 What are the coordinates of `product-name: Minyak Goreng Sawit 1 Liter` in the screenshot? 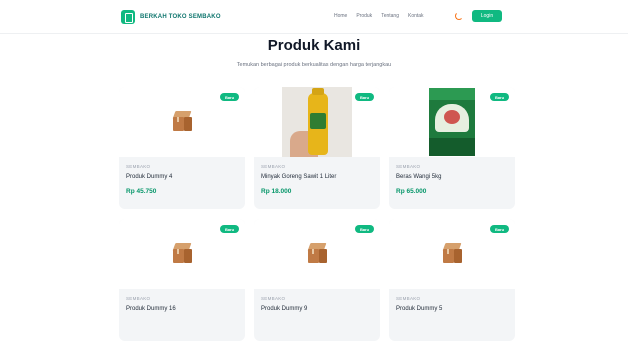 It's located at (298, 177).